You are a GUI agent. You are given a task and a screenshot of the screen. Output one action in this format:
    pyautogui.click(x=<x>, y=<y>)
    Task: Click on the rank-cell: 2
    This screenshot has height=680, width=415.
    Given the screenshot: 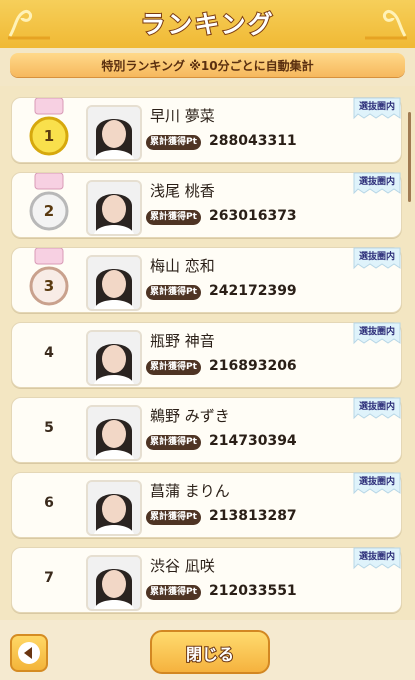 What is the action you would take?
    pyautogui.click(x=49, y=204)
    